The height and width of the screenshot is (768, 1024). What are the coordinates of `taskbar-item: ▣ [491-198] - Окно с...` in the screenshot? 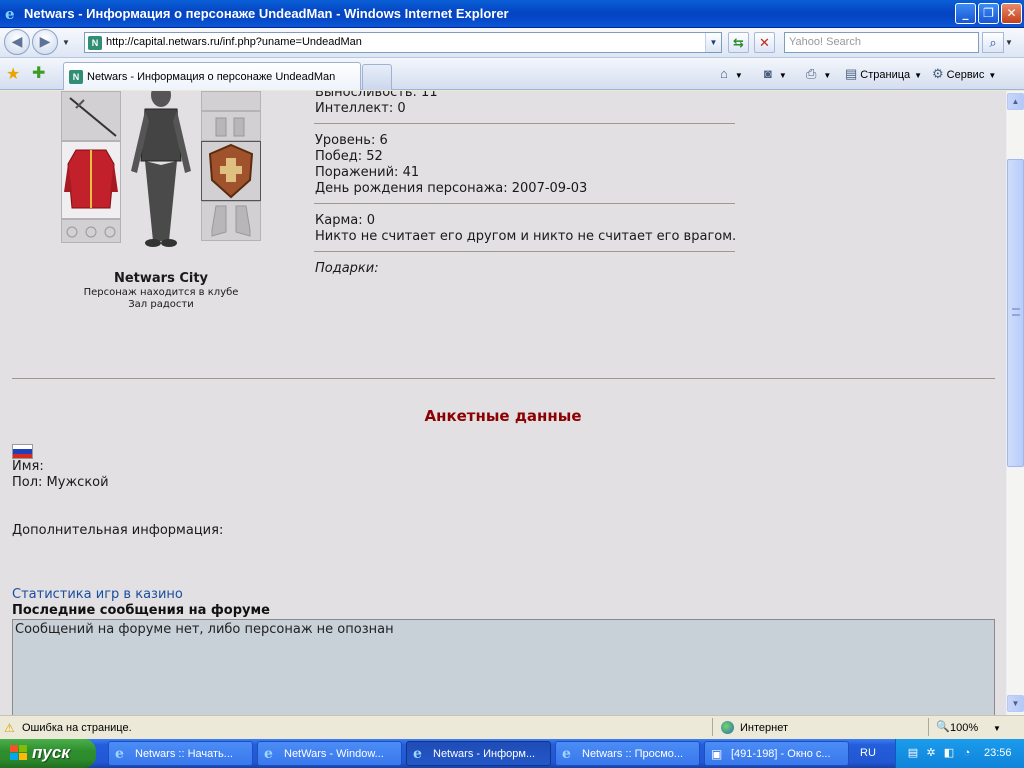 It's located at (776, 753).